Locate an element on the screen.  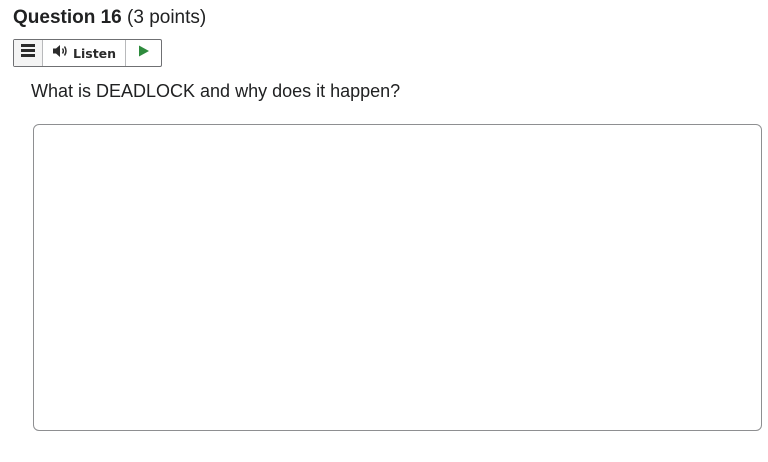
play-icon is located at coordinates (144, 53).